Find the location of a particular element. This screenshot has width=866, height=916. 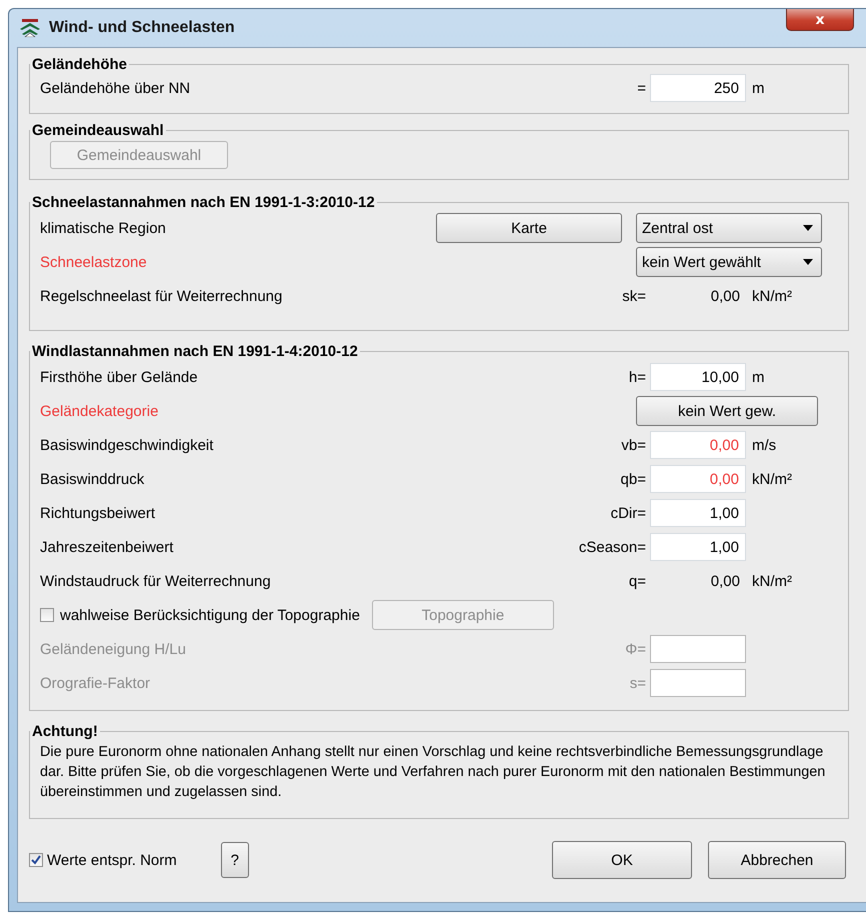

window-title: Wind- und Schneelasten is located at coordinates (142, 28).